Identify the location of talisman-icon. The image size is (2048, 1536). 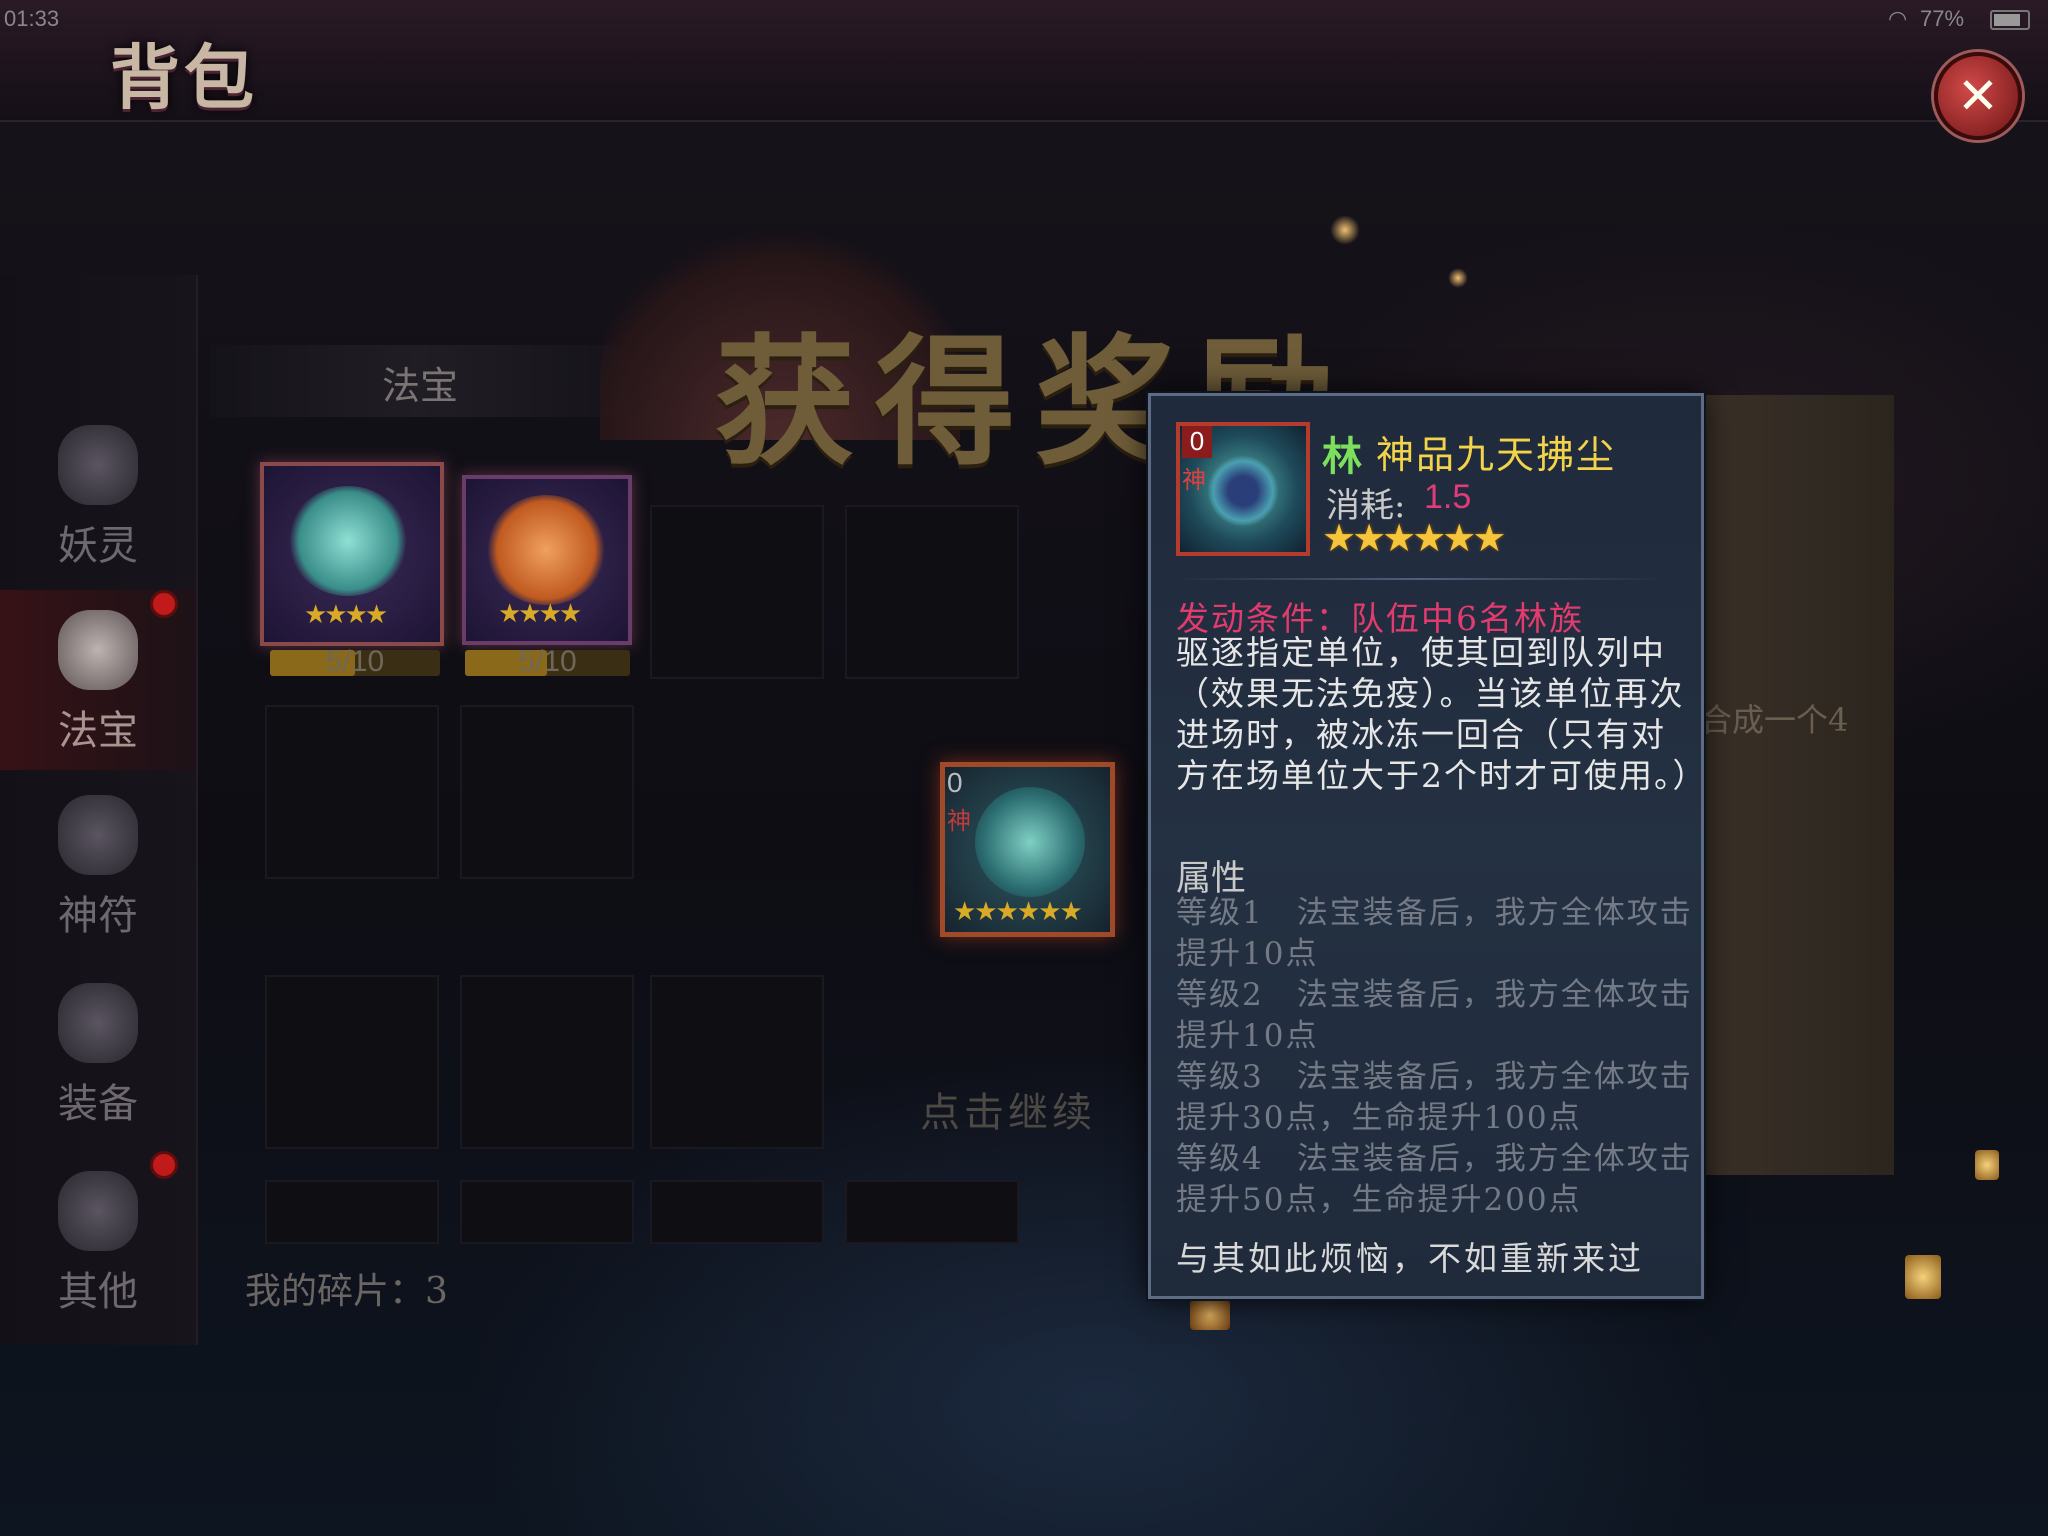
(98, 835).